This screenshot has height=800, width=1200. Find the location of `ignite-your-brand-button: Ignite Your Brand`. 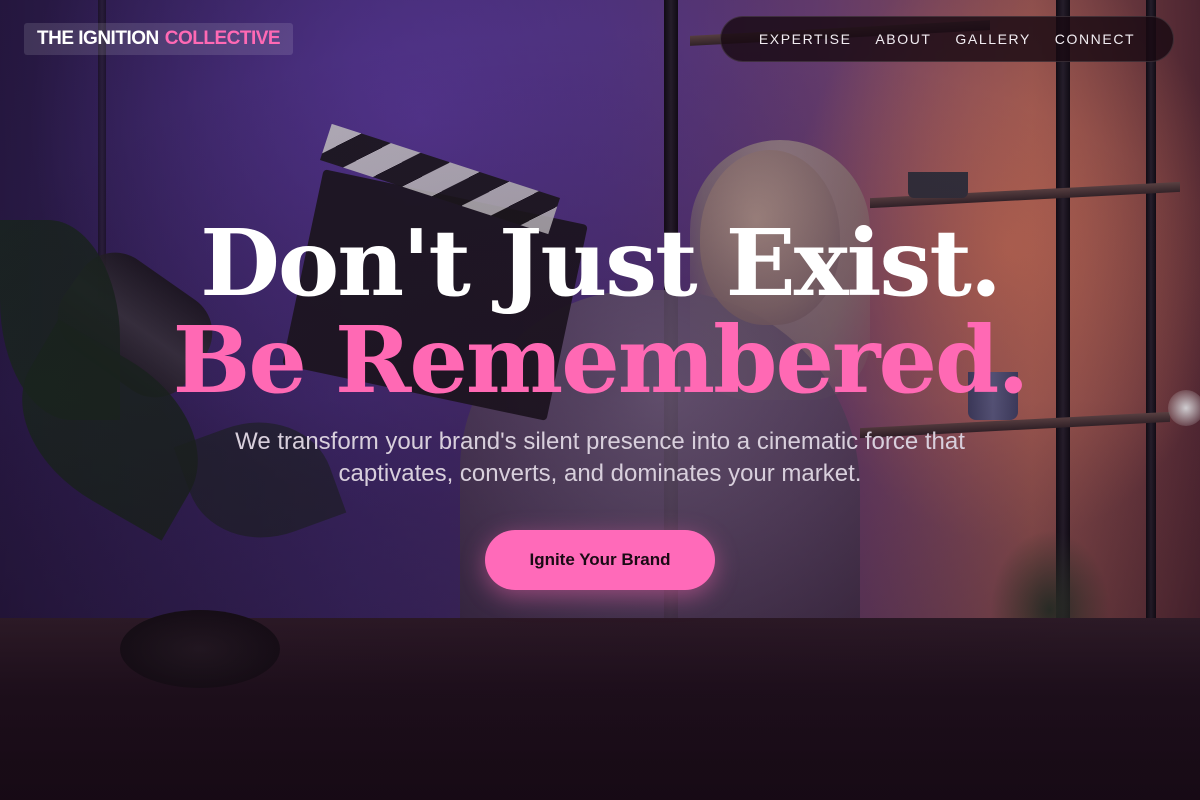

ignite-your-brand-button: Ignite Your Brand is located at coordinates (600, 560).